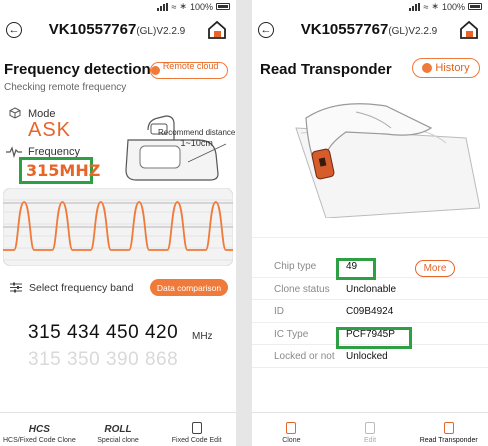 The width and height of the screenshot is (488, 446). What do you see at coordinates (367, 356) in the screenshot?
I see `row-value: Unlocked` at bounding box center [367, 356].